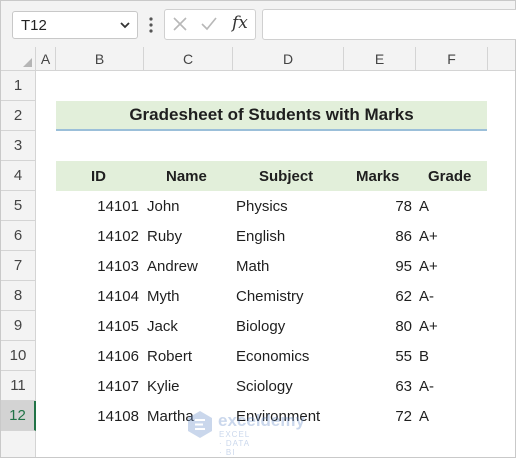  Describe the element at coordinates (272, 356) in the screenshot. I see `cell-subject: Economics` at that location.